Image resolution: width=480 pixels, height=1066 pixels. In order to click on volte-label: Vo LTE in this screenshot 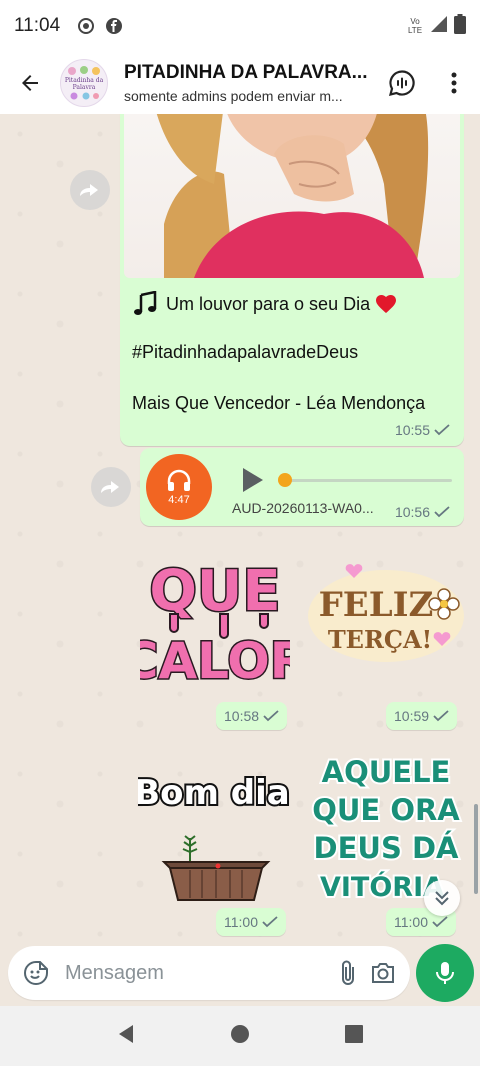, I will do `click(415, 26)`.